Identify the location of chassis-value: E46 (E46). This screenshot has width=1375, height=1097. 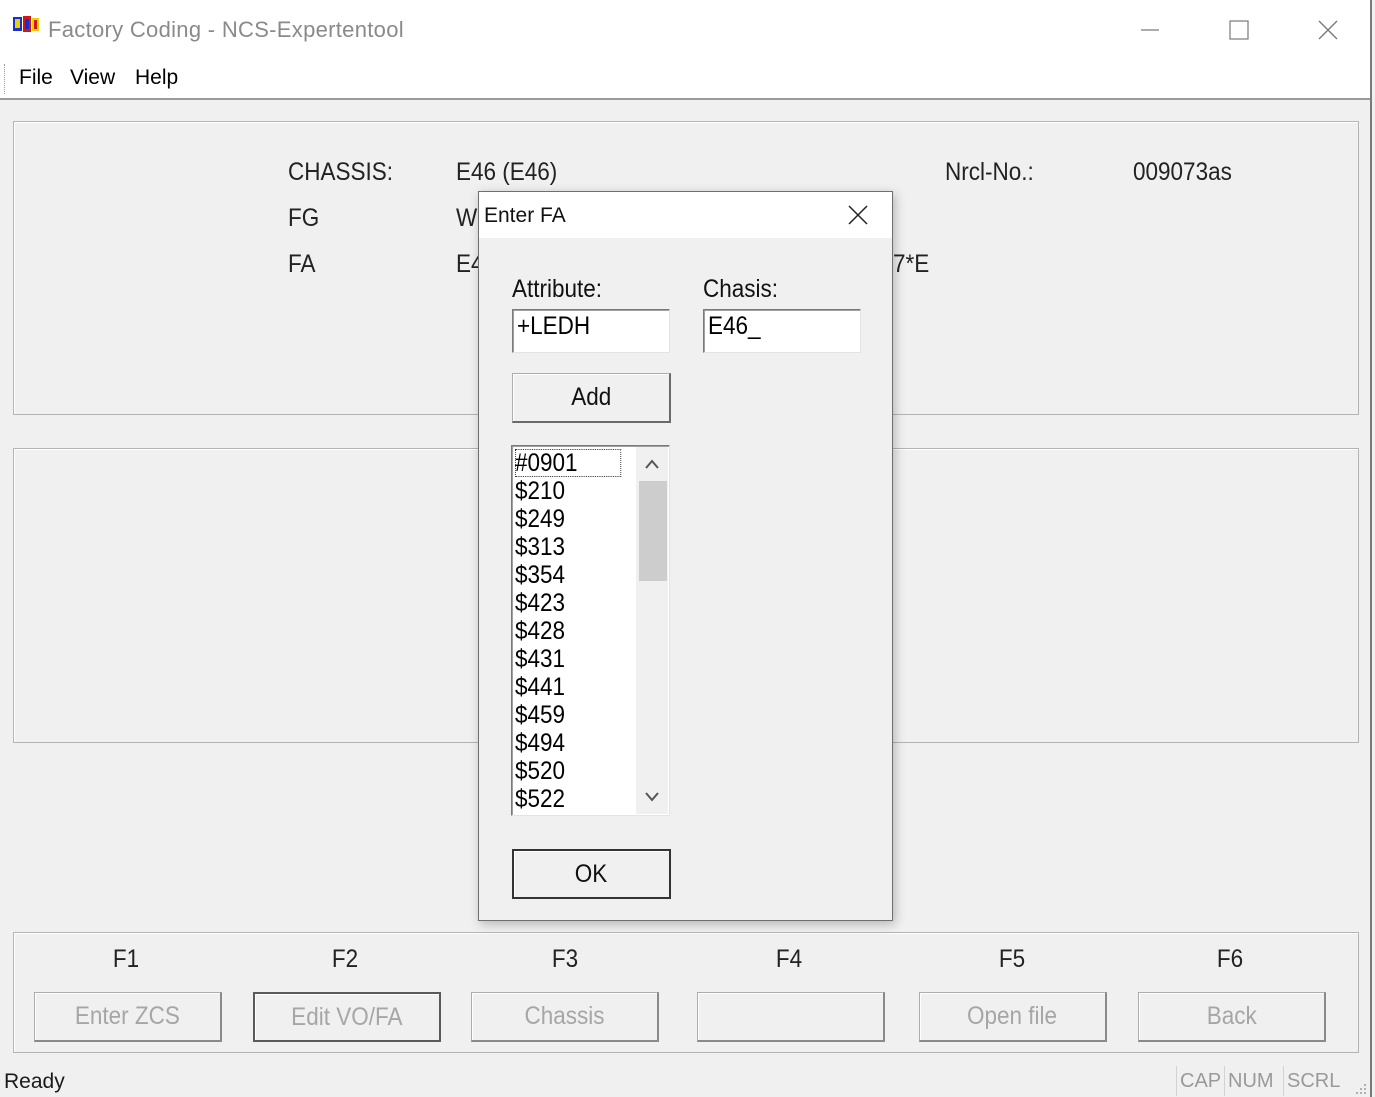
(507, 172).